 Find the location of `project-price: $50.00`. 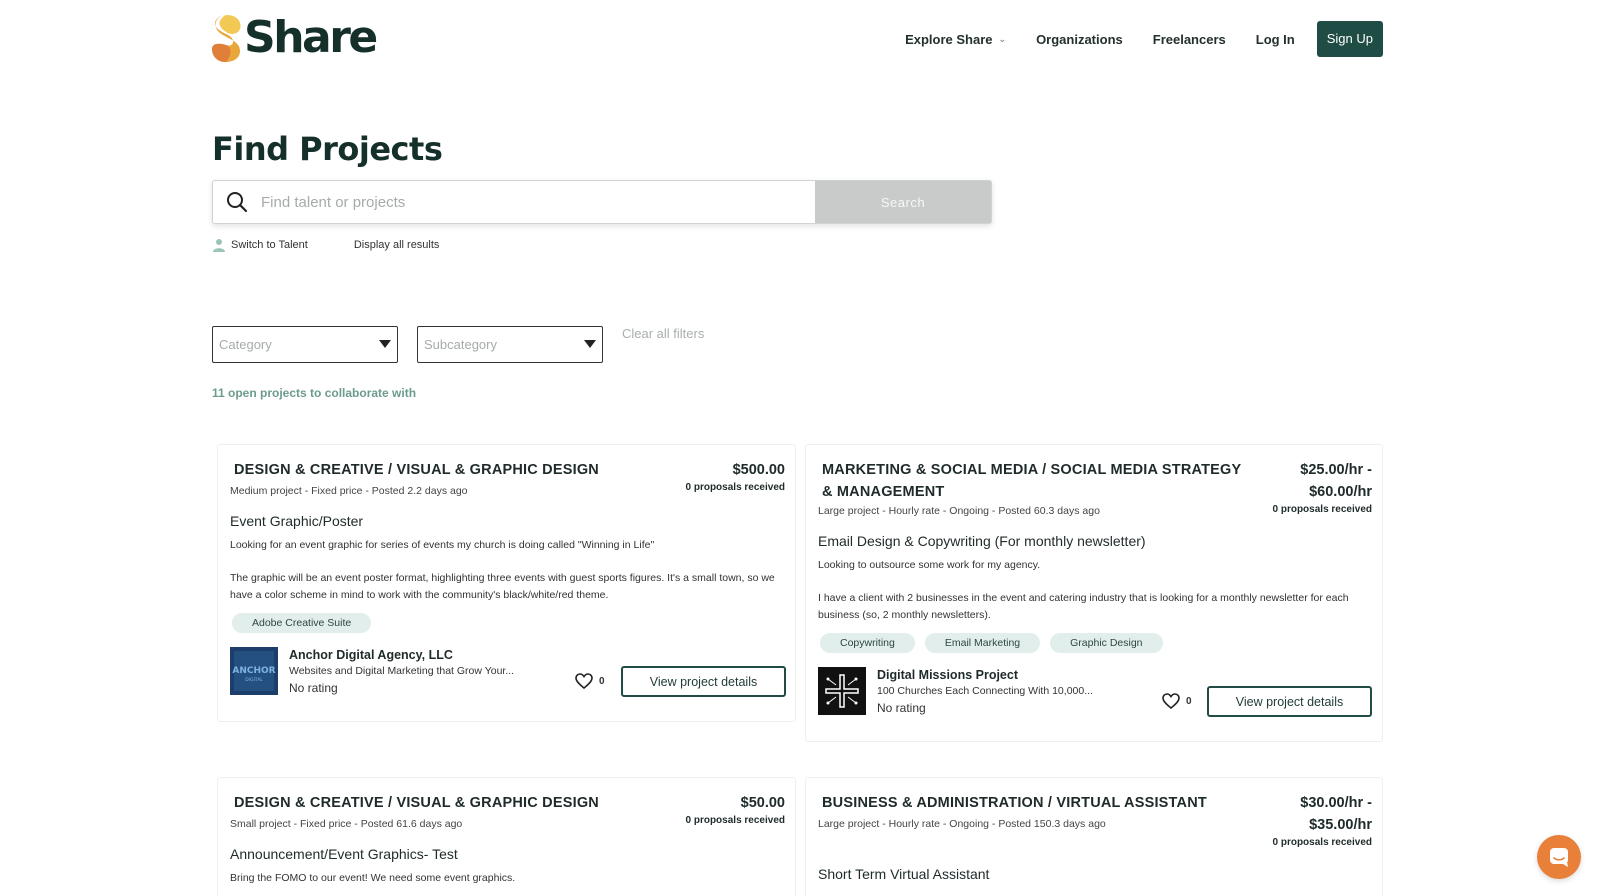

project-price: $50.00 is located at coordinates (762, 803).